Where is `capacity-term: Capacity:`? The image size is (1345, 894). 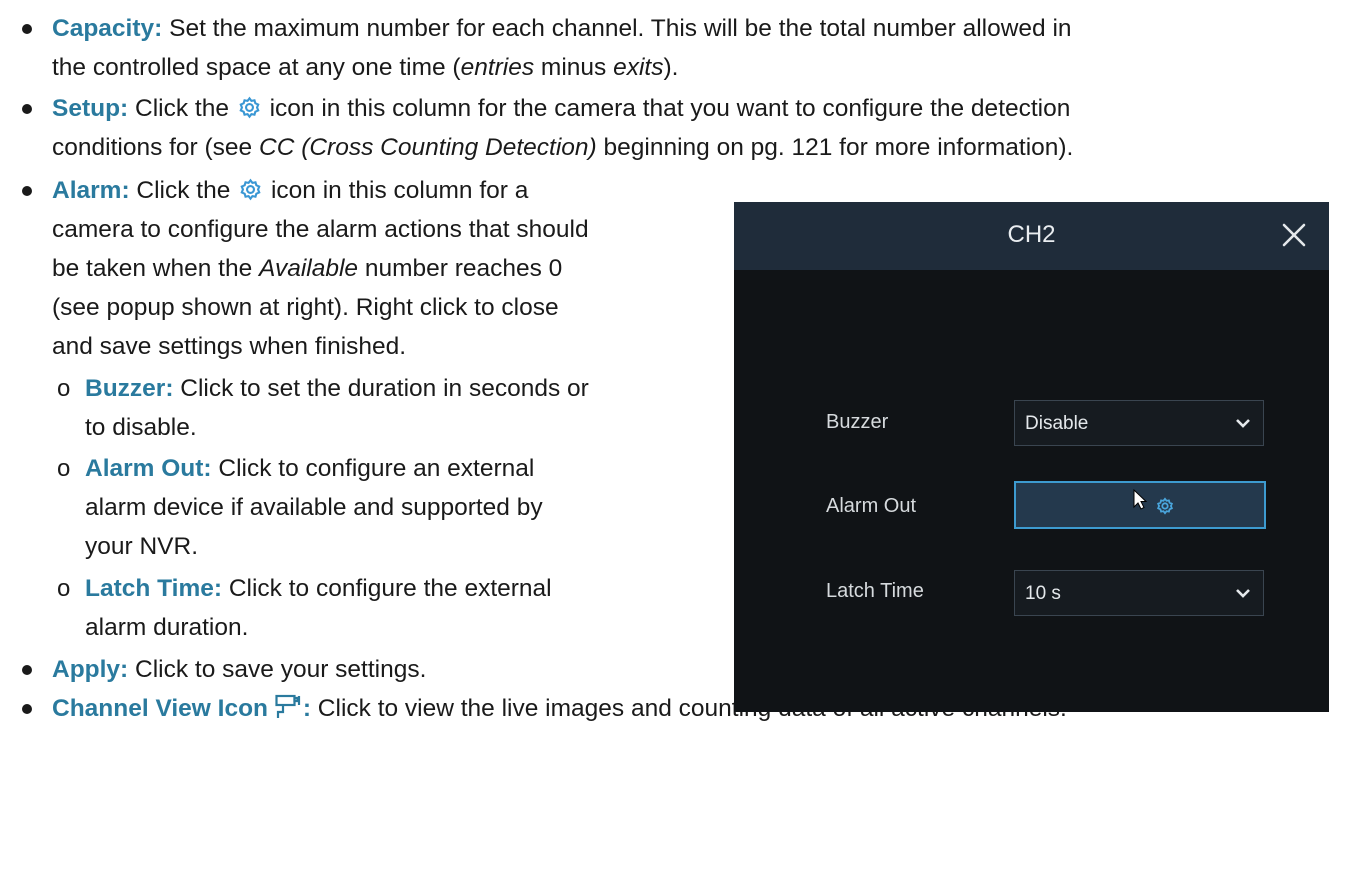 capacity-term: Capacity: is located at coordinates (107, 28).